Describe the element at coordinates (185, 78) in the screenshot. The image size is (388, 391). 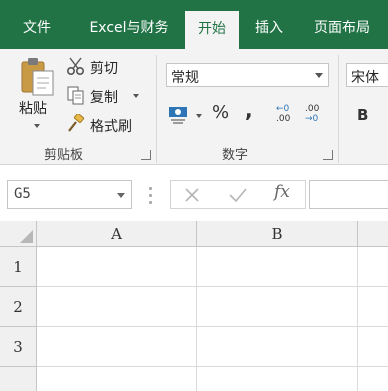
I see `number-format-value: 常规` at that location.